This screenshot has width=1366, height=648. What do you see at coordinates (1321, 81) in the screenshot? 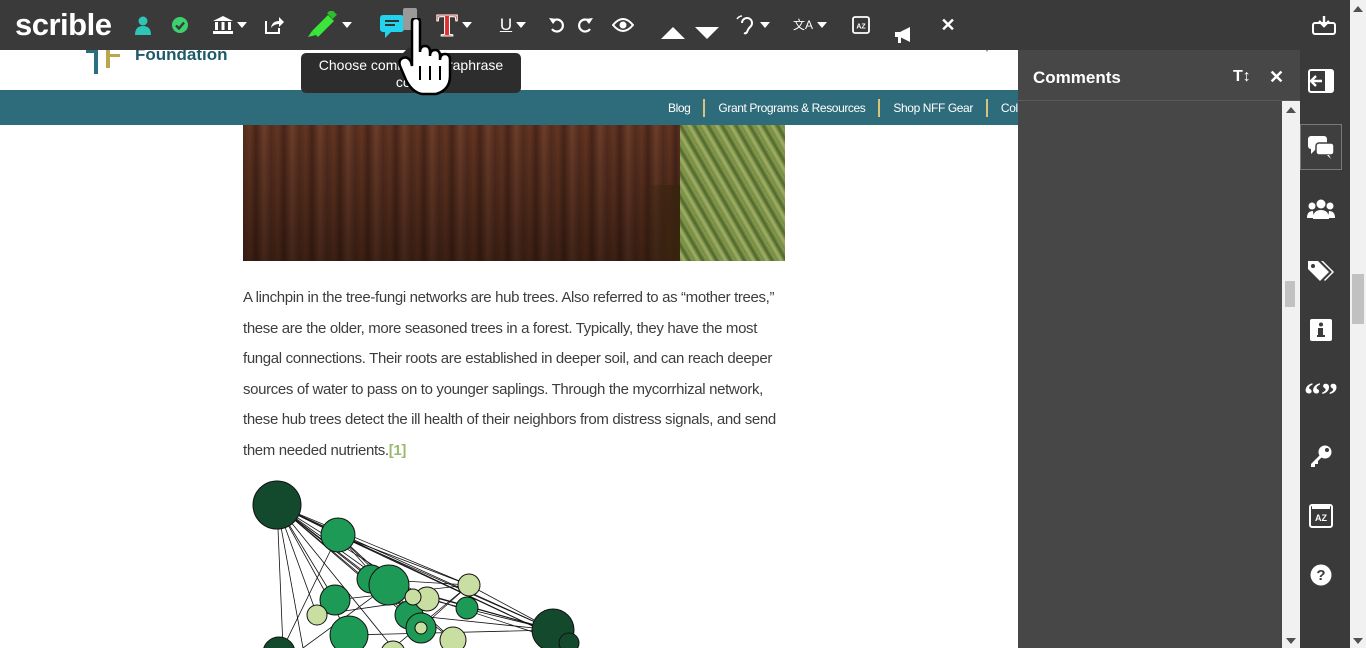
I see `collapse-panel-icon` at bounding box center [1321, 81].